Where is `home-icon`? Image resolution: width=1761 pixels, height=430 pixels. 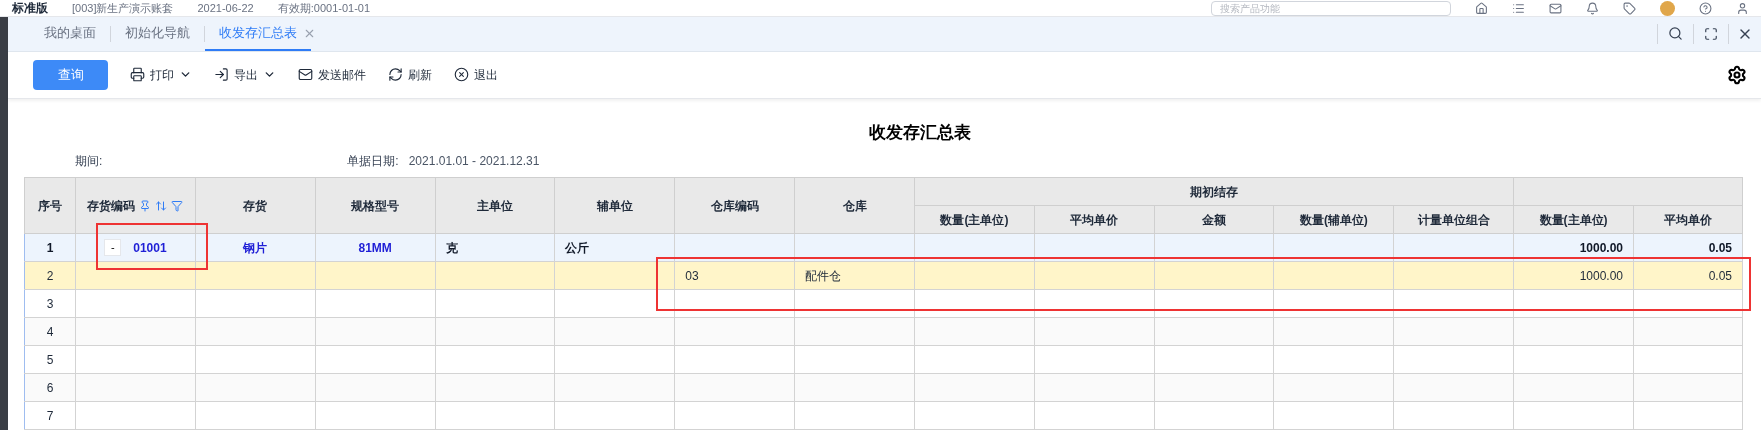
home-icon is located at coordinates (1481, 8).